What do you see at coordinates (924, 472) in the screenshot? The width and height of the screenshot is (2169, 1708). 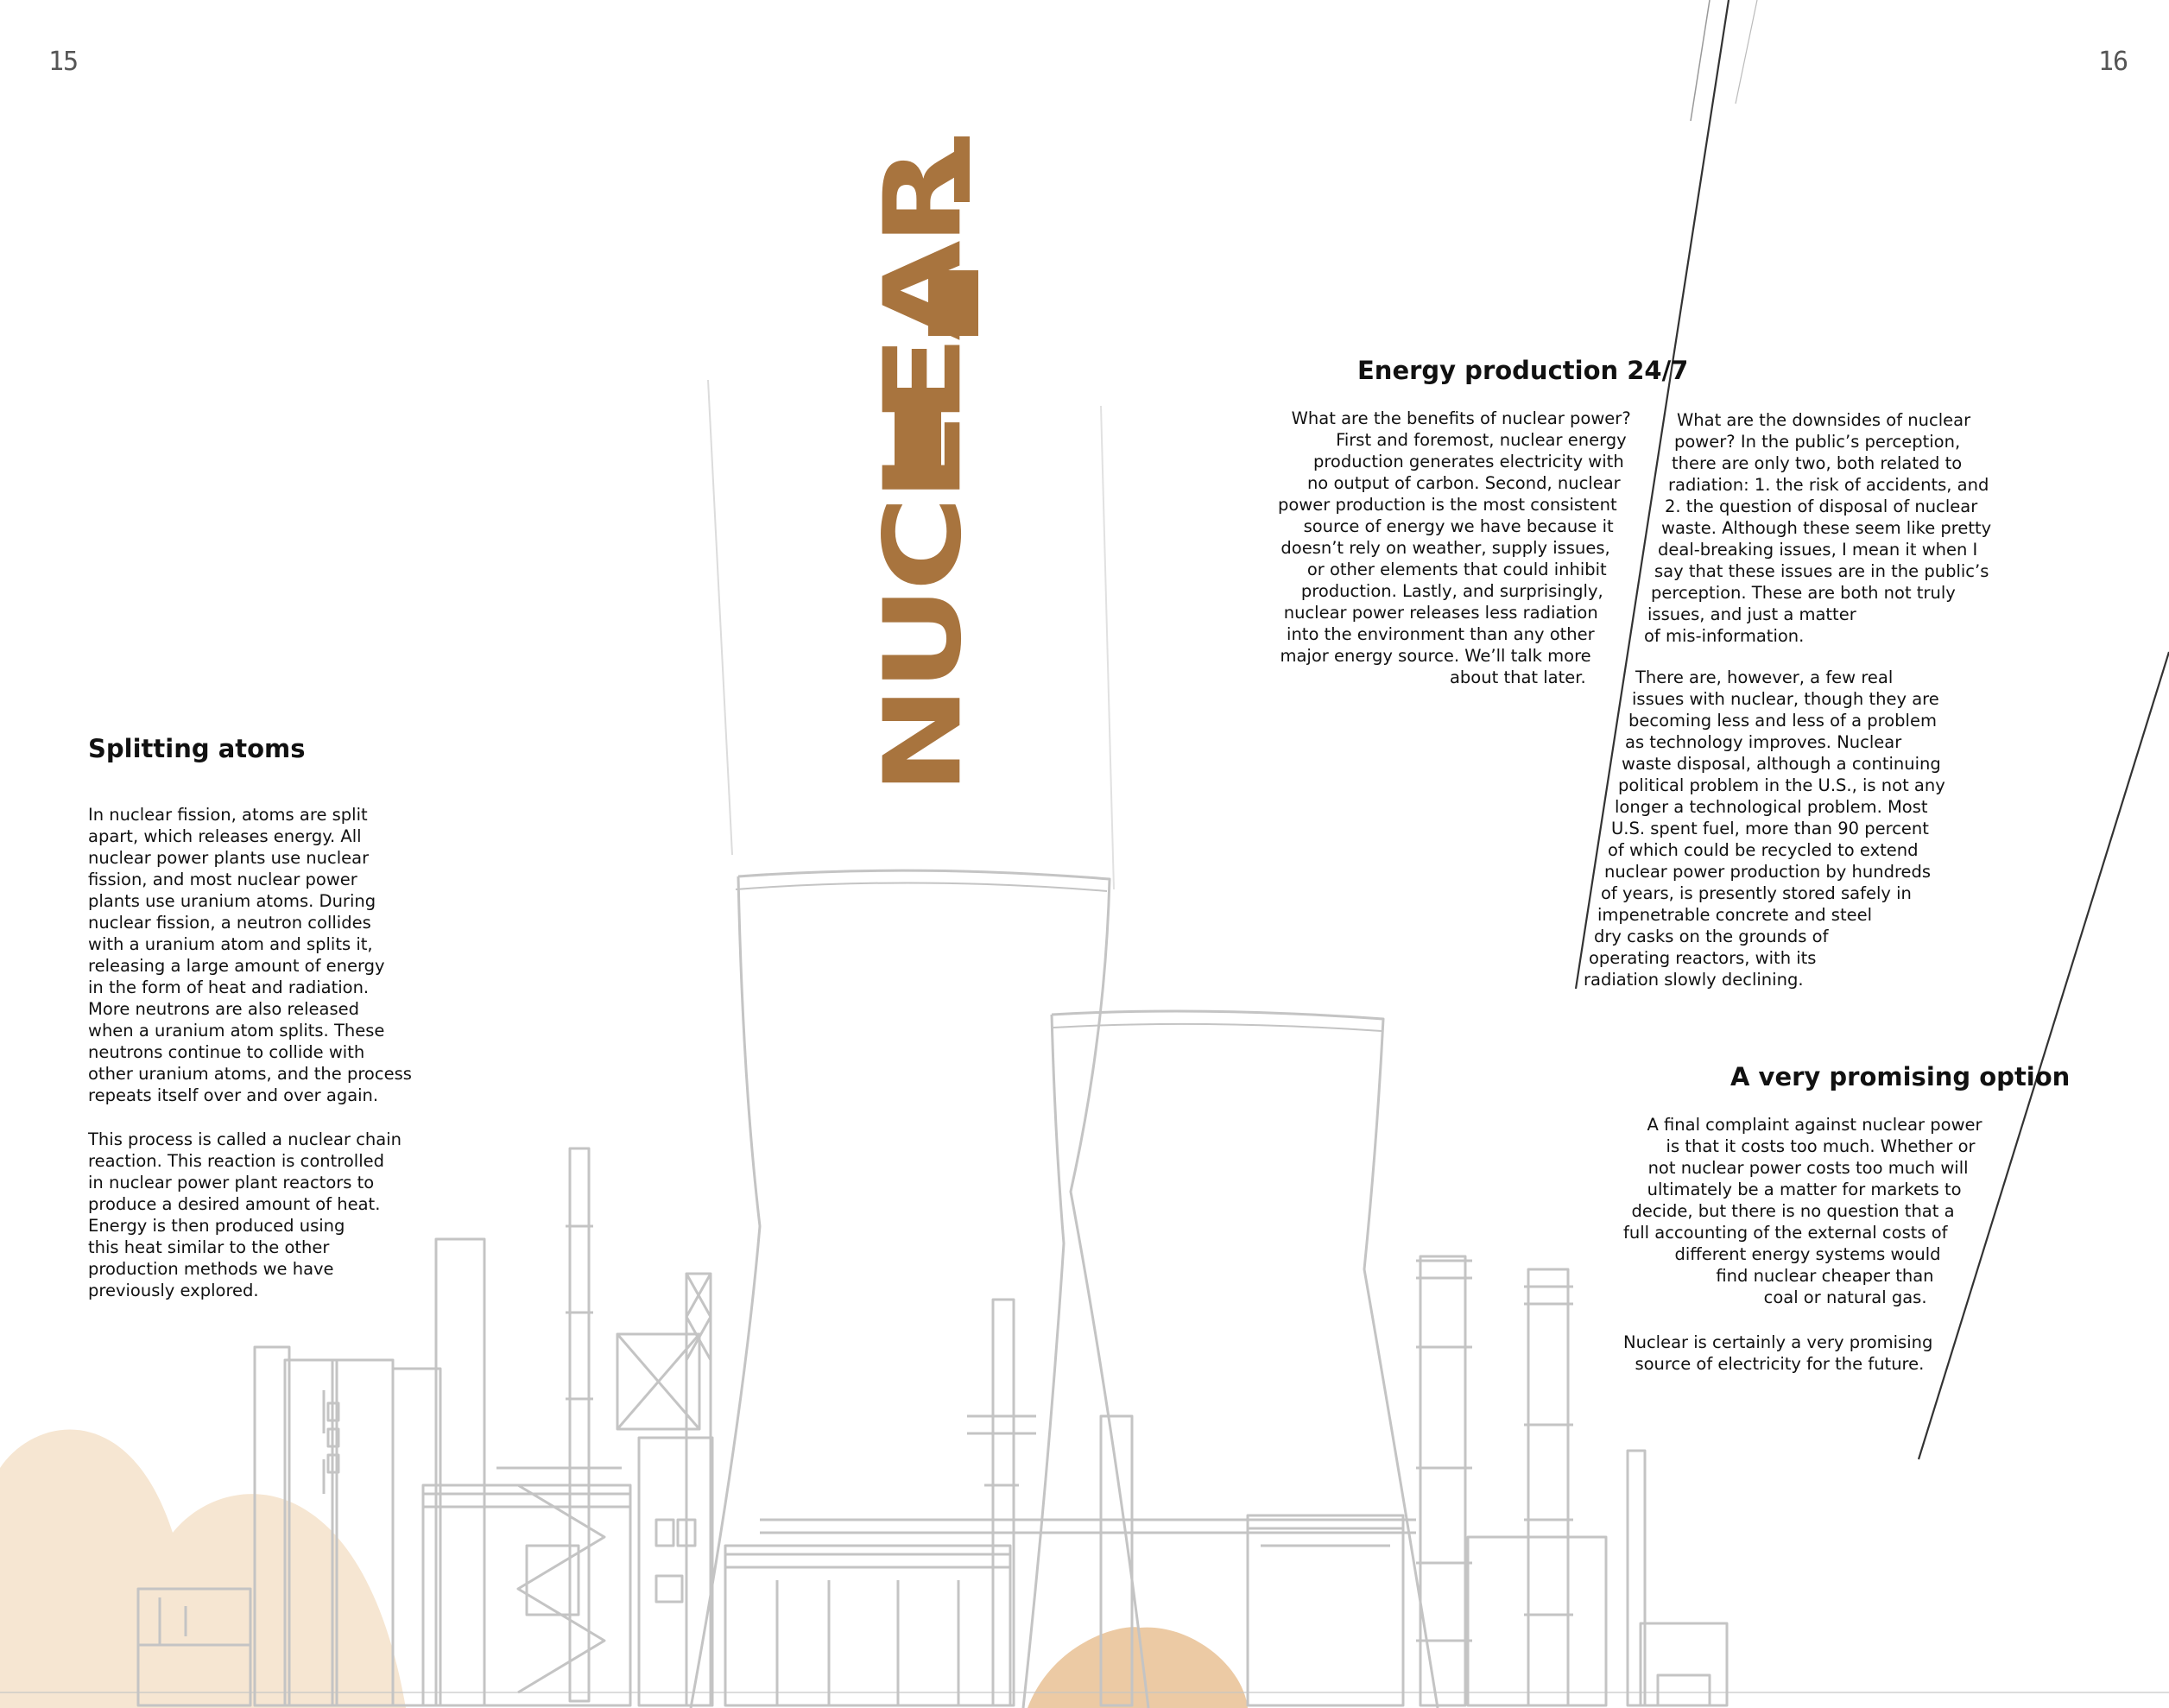 I see `nuclear-vertical-title: NUCLEAR` at bounding box center [924, 472].